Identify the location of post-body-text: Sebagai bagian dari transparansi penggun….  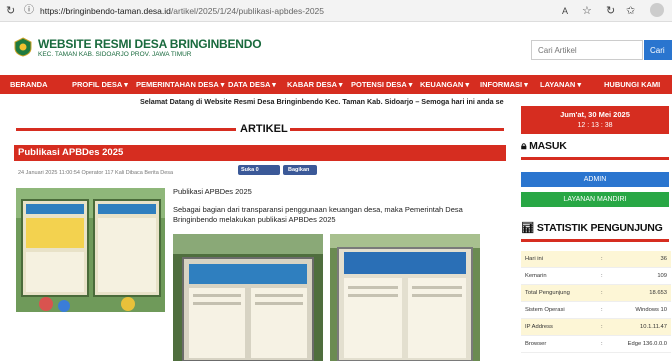
(318, 214).